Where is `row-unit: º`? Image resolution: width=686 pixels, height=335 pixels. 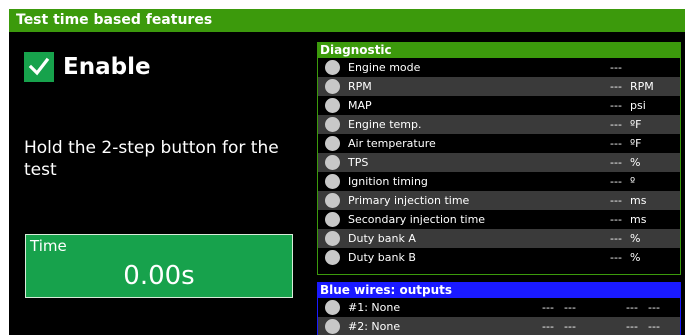 row-unit: º is located at coordinates (633, 181).